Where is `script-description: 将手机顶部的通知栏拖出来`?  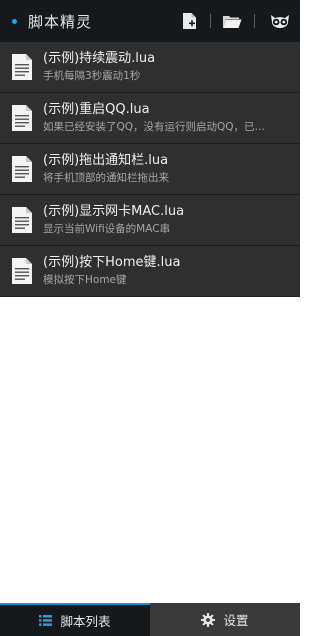
script-description: 将手机顶部的通知栏拖出来 is located at coordinates (106, 178).